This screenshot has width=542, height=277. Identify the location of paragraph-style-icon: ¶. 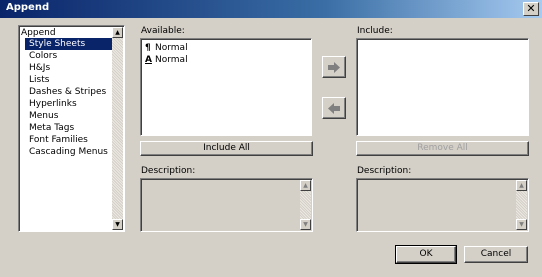
(148, 48).